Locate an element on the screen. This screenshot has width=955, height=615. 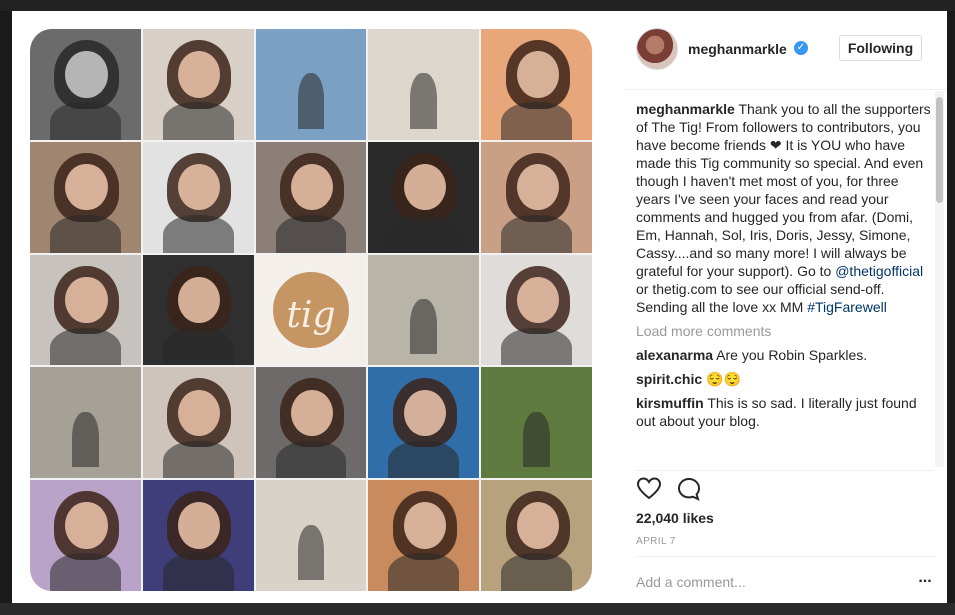
action-bar is located at coordinates (736, 491).